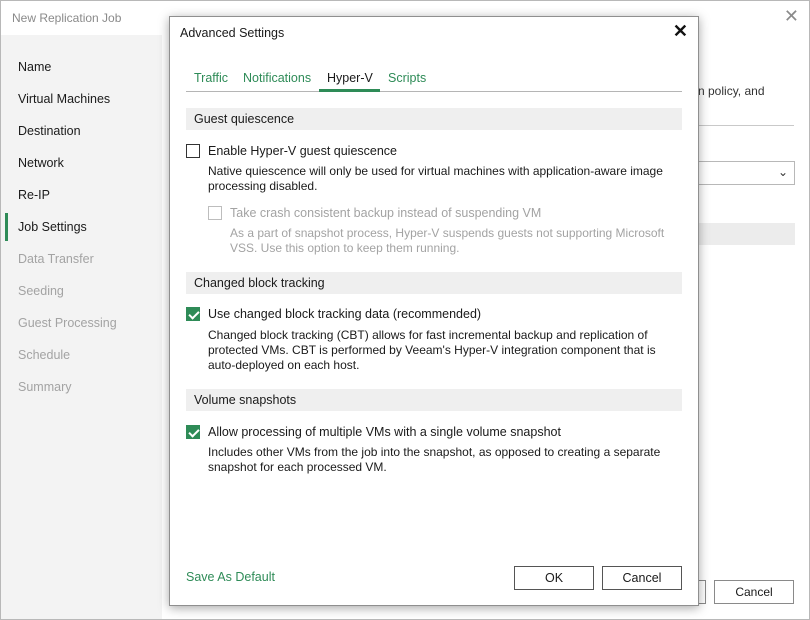 This screenshot has height=620, width=810. I want to click on background-content-text: n policy, and, so click(731, 91).